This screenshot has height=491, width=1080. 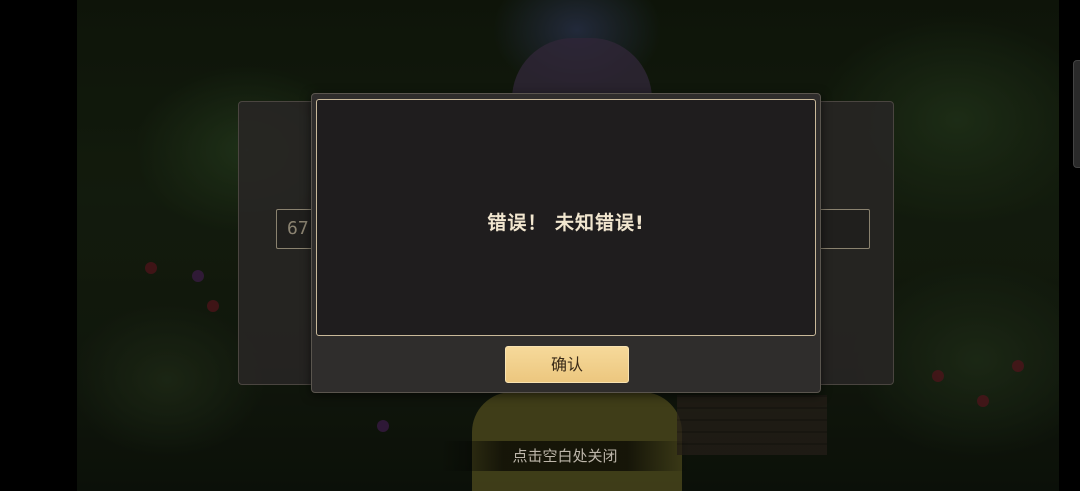 What do you see at coordinates (565, 456) in the screenshot?
I see `tap-to-close-hint: 点击空白处关闭` at bounding box center [565, 456].